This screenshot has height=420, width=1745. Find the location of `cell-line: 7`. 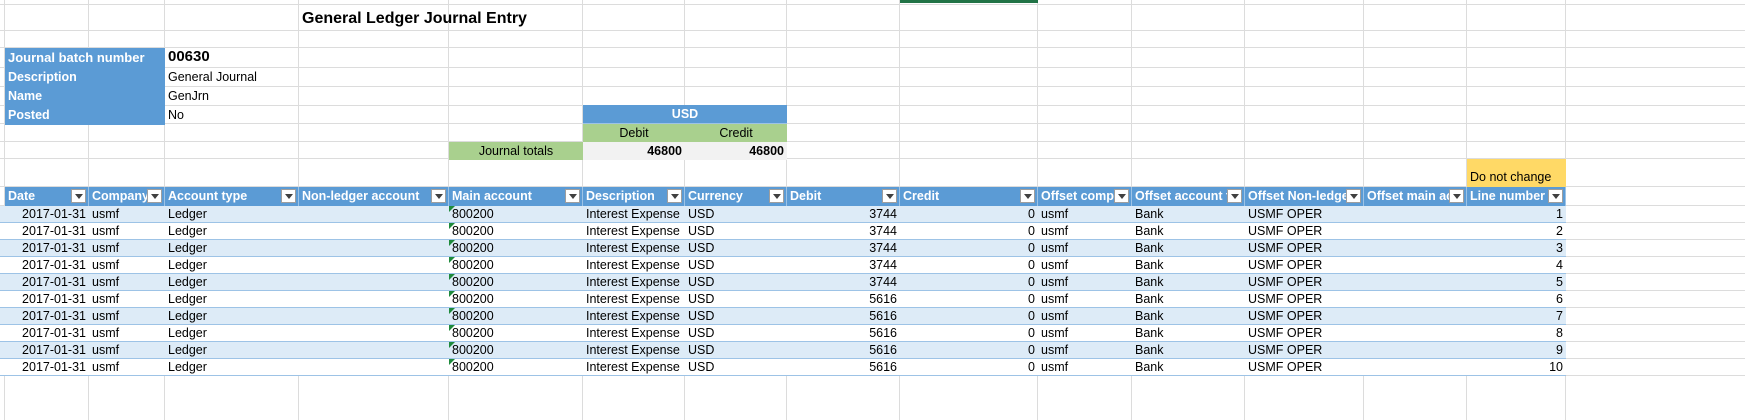

cell-line: 7 is located at coordinates (1516, 316).